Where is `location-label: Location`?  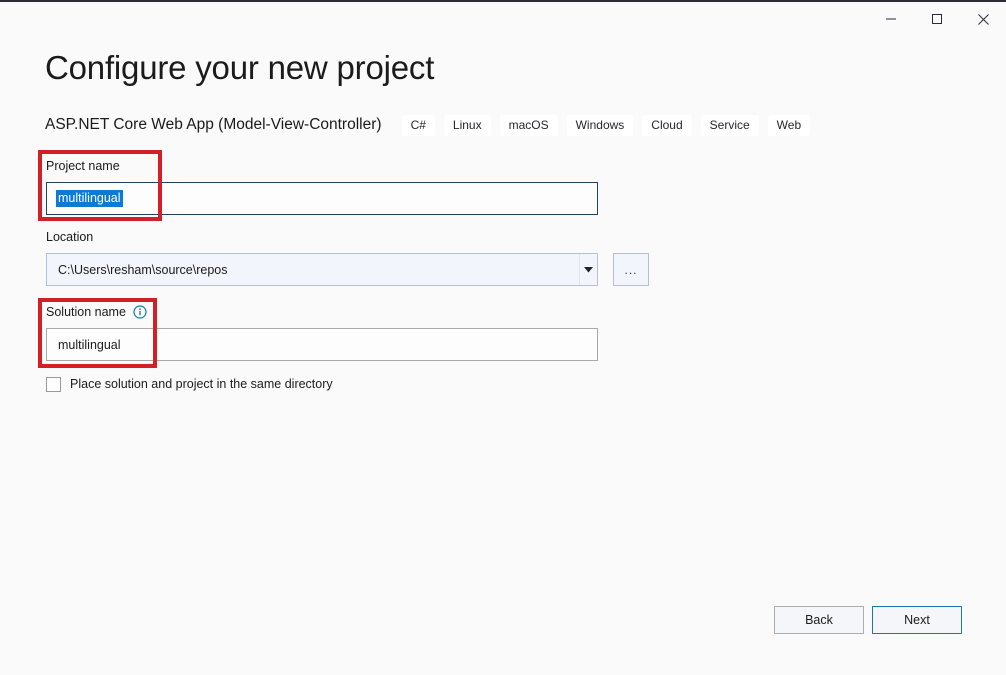
location-label: Location is located at coordinates (70, 237).